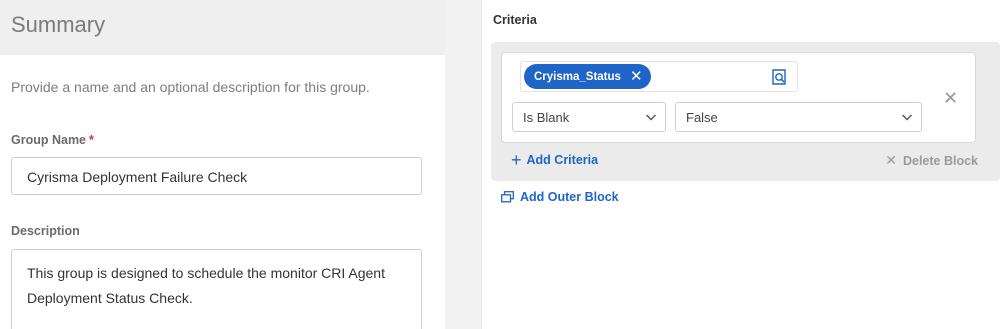 Image resolution: width=1000 pixels, height=329 pixels. What do you see at coordinates (589, 117) in the screenshot?
I see `operator-select: Is Blank` at bounding box center [589, 117].